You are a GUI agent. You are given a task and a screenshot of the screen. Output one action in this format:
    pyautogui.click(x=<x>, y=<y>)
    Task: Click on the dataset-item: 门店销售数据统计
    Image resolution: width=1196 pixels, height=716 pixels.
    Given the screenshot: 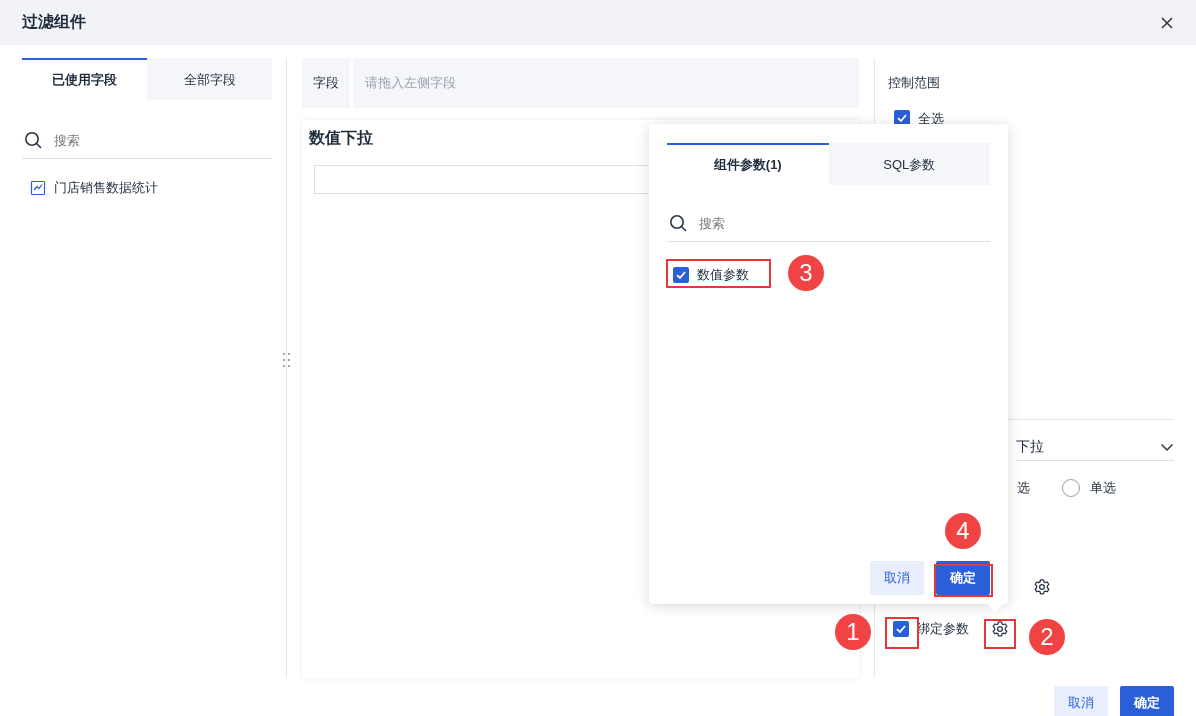 What is the action you would take?
    pyautogui.click(x=106, y=188)
    